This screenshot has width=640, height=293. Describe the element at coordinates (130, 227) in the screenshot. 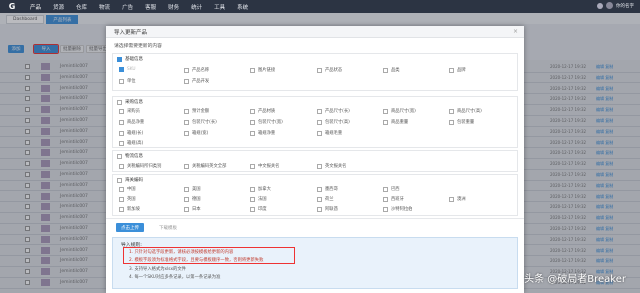

I see `upload-button: 点击上传` at that location.